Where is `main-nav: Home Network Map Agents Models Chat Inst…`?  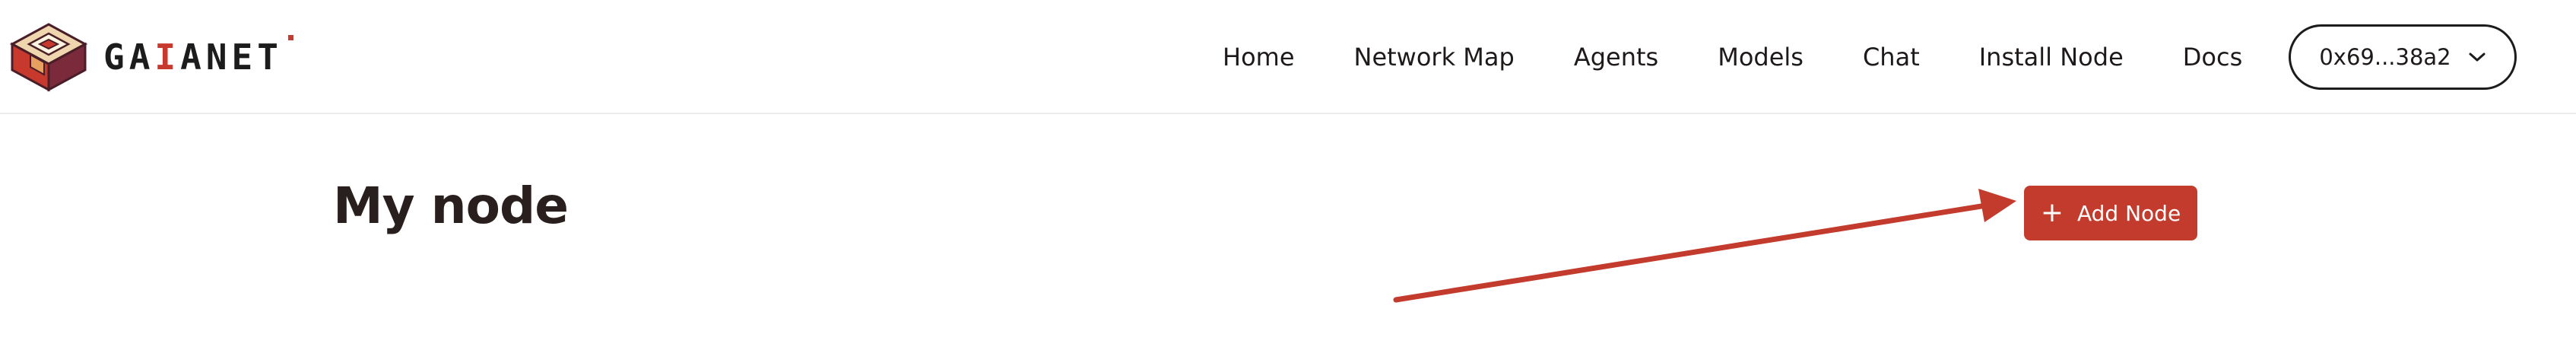 main-nav: Home Network Map Agents Models Chat Inst… is located at coordinates (1732, 57).